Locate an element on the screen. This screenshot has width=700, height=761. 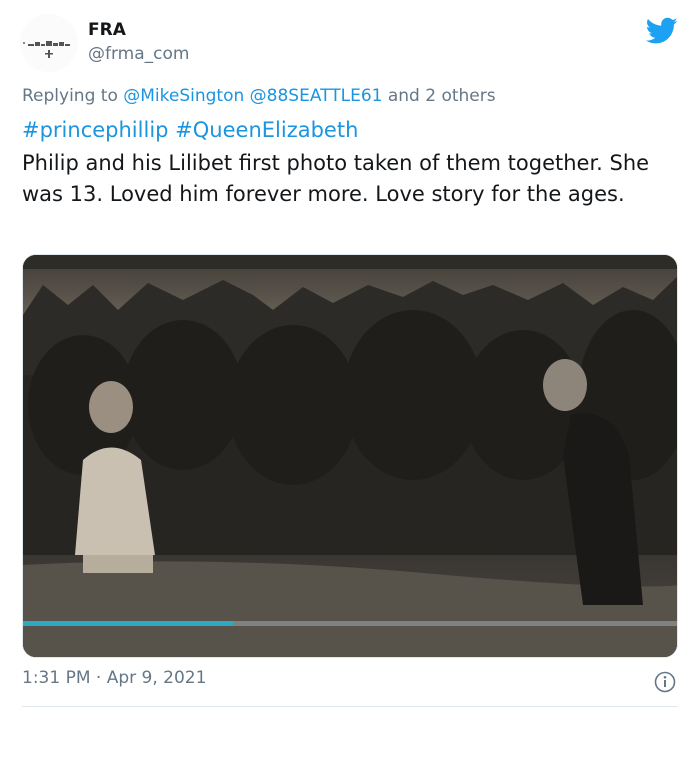
hashtag-link: #QueenElizabeth is located at coordinates (266, 130).